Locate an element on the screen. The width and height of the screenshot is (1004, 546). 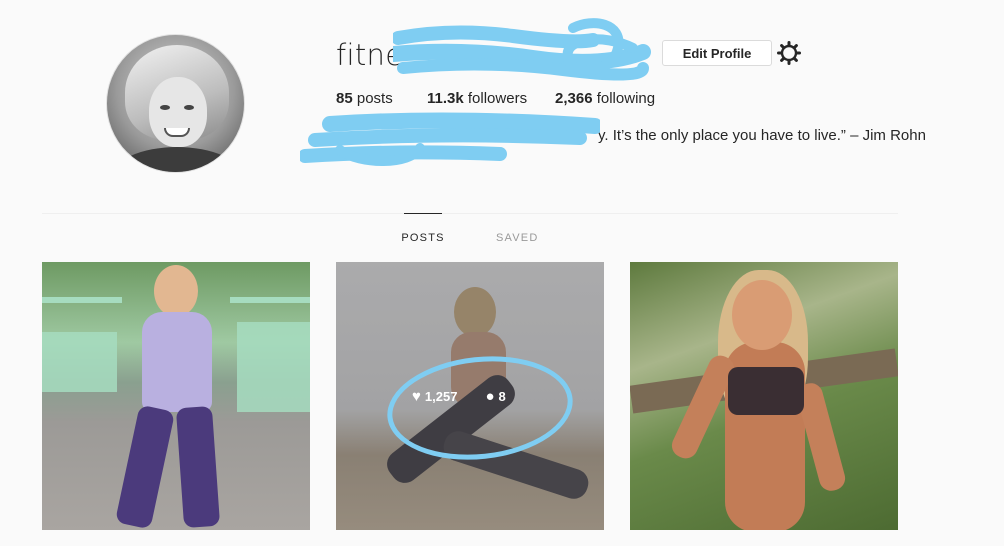
profile-stats: 85 posts 11.3k followers 2,366 following is located at coordinates (495, 98).